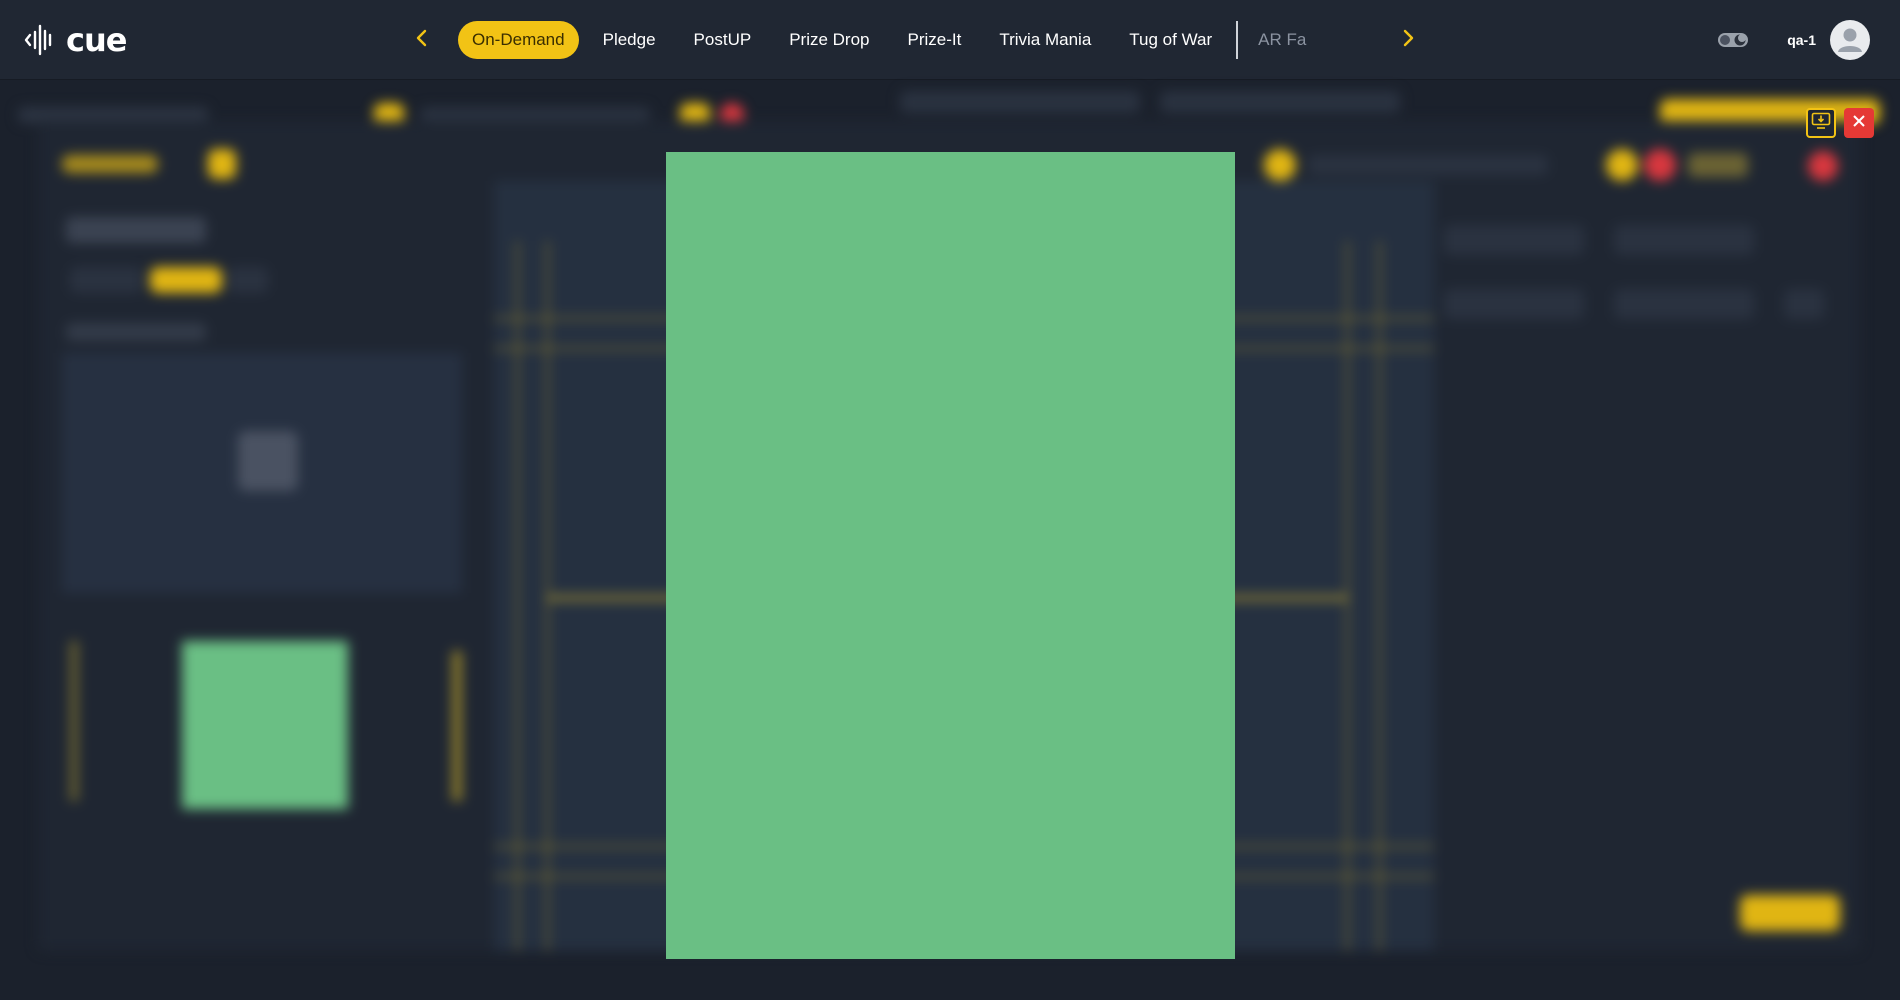 Image resolution: width=1900 pixels, height=1000 pixels. What do you see at coordinates (222, 164) in the screenshot?
I see `bg-yellow-chip` at bounding box center [222, 164].